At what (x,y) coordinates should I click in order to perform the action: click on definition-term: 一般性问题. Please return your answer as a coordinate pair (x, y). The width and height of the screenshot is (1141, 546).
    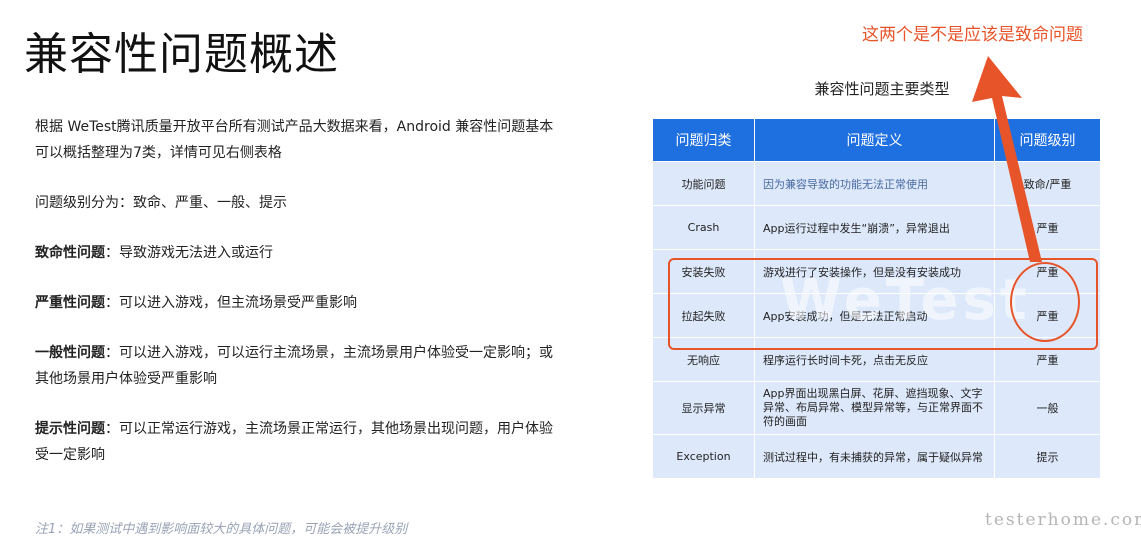
    Looking at the image, I should click on (70, 353).